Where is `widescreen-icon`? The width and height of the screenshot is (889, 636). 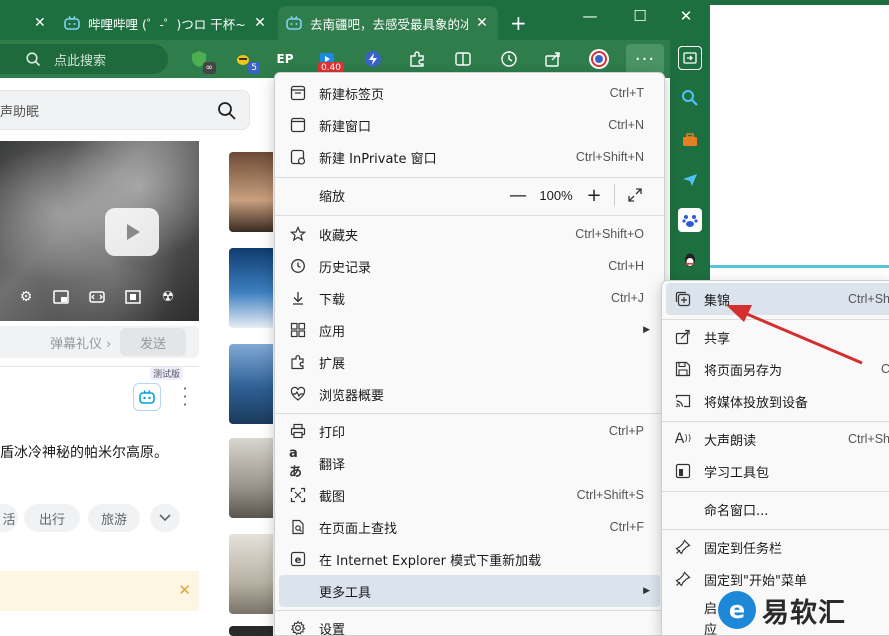
widescreen-icon is located at coordinates (97, 297).